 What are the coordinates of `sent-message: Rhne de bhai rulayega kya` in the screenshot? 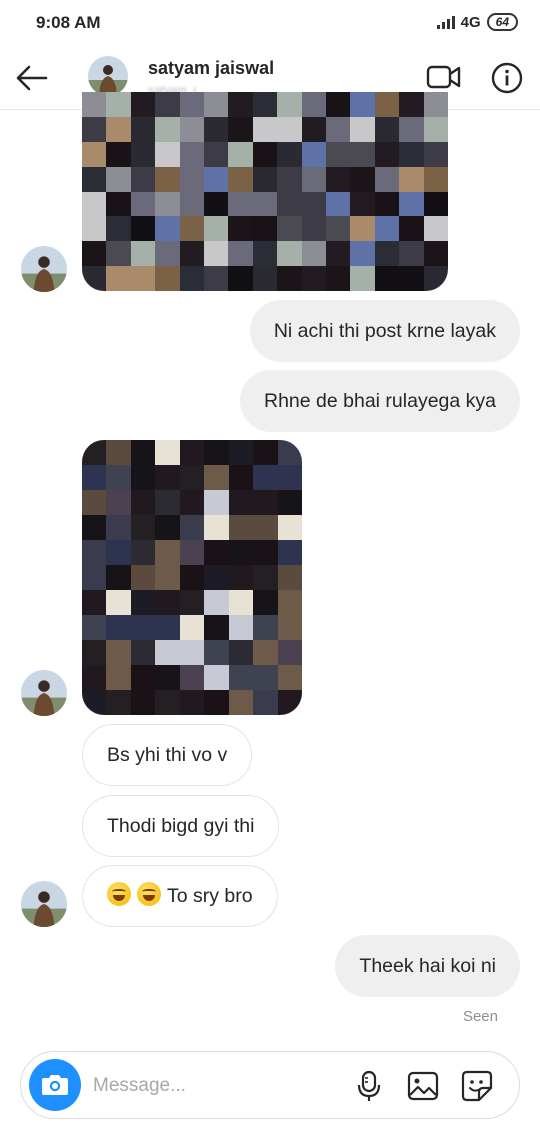 It's located at (380, 401).